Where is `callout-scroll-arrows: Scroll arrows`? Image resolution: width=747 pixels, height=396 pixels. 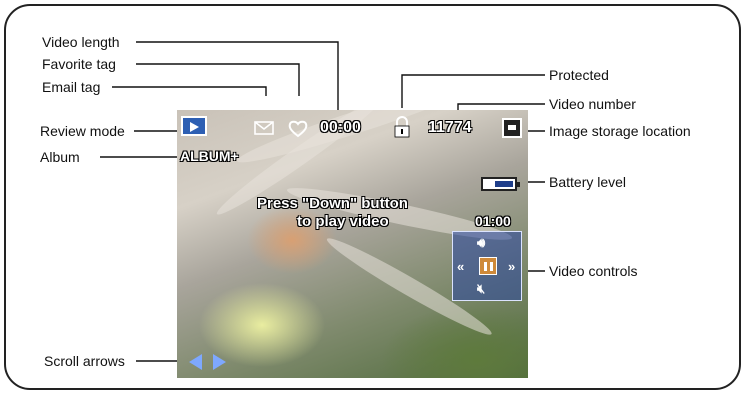 callout-scroll-arrows: Scroll arrows is located at coordinates (84, 361).